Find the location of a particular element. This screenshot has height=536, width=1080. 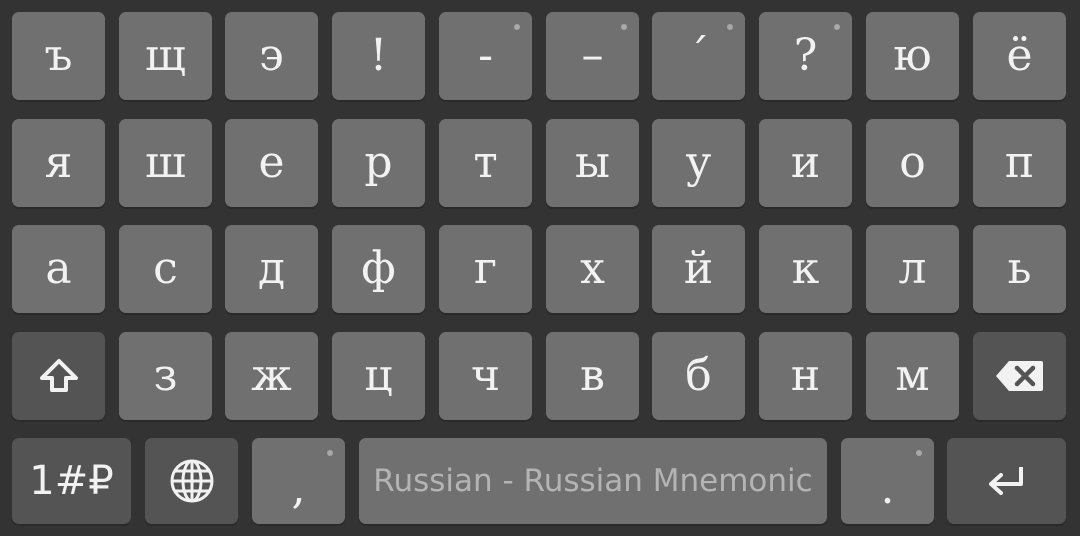

key-en-dash: – is located at coordinates (592, 56).